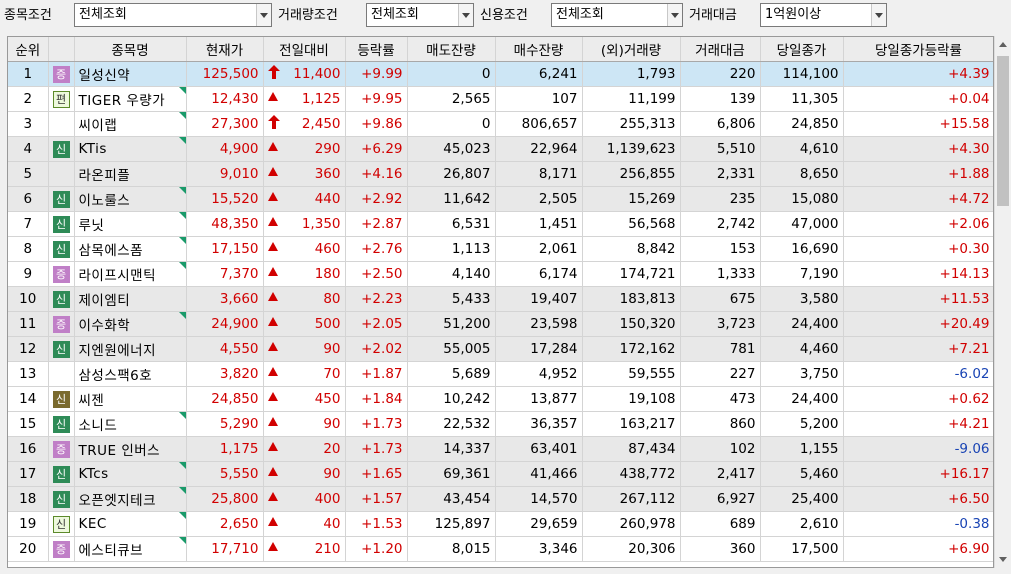 The width and height of the screenshot is (1011, 574). I want to click on price-cell: 4,550, so click(225, 349).